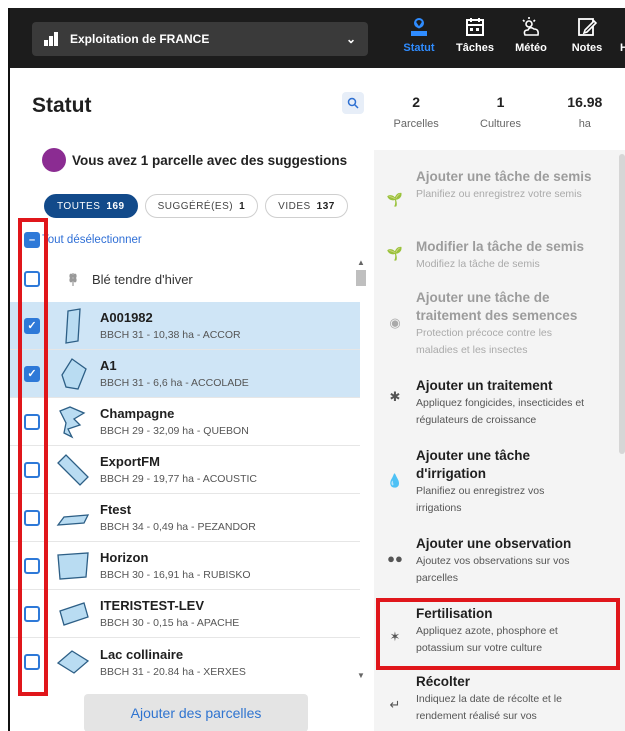 Image resolution: width=625 pixels, height=731 pixels. I want to click on selection-stats: 2 Parcelles 1 Cultures 16.98 ha, so click(499, 109).